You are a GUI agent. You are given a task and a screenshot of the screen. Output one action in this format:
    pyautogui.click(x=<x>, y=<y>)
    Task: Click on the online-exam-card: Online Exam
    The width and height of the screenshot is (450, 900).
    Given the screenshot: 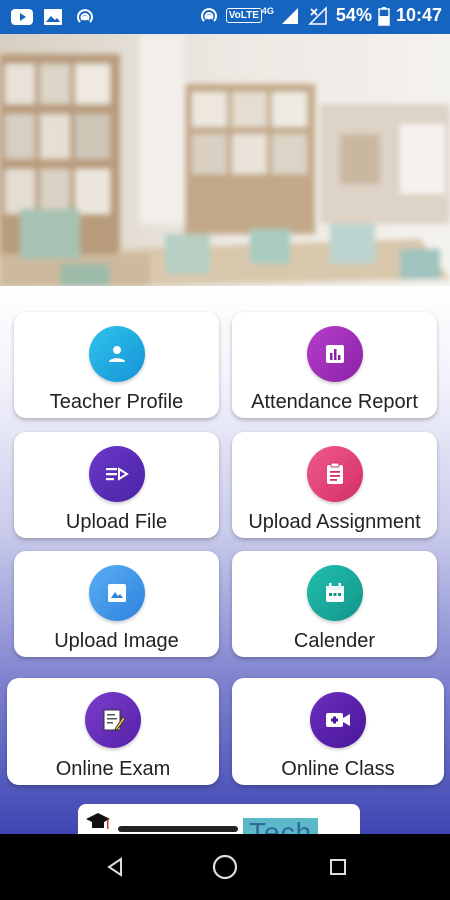 What is the action you would take?
    pyautogui.click(x=113, y=731)
    